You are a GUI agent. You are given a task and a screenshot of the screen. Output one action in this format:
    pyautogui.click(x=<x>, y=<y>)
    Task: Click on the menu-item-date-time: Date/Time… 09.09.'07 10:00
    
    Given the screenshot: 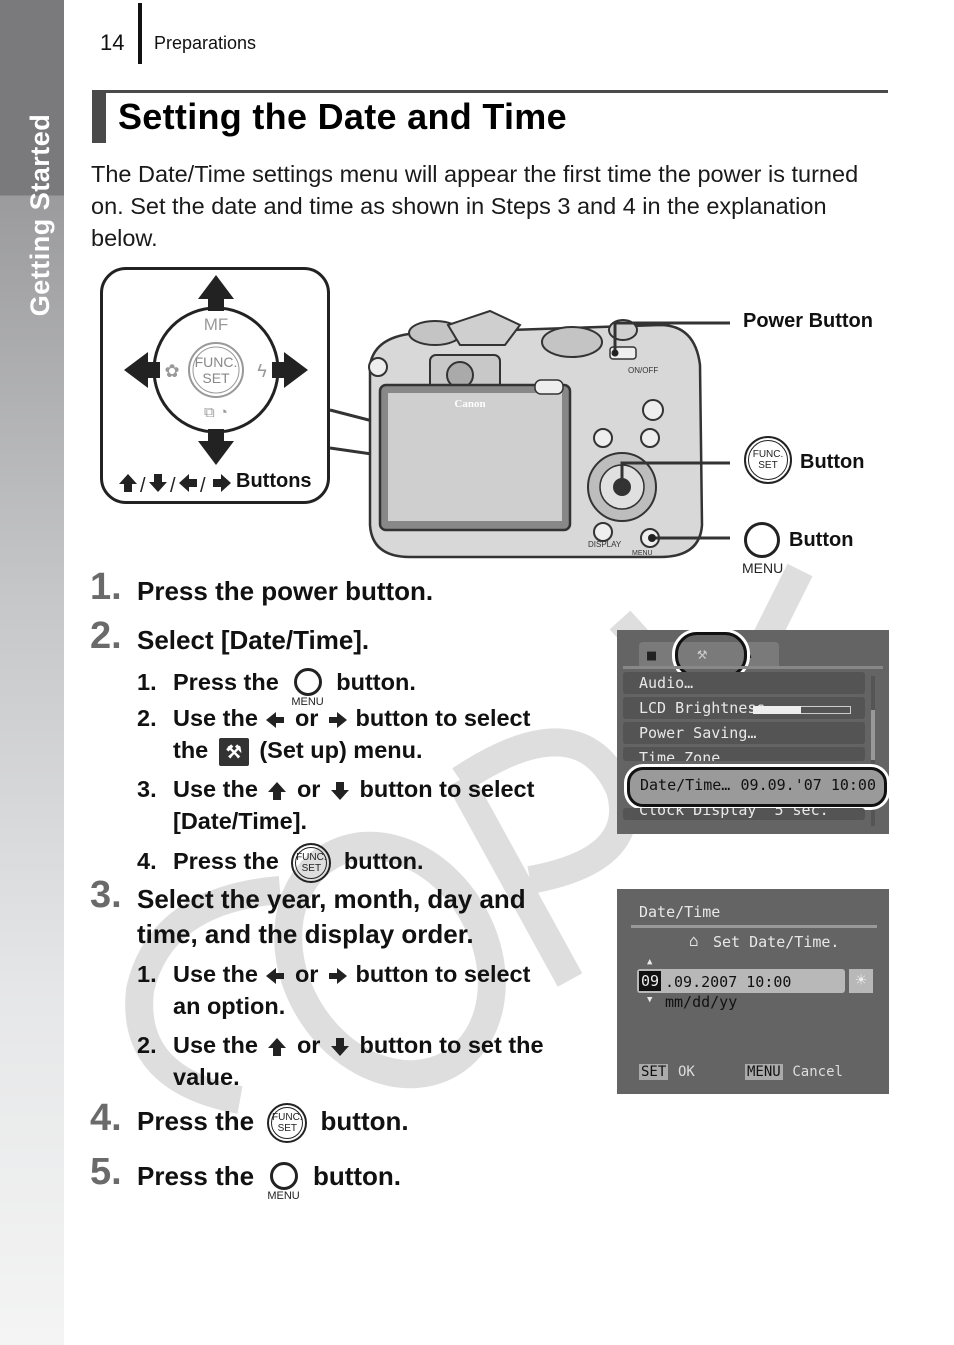 What is the action you would take?
    pyautogui.click(x=757, y=787)
    